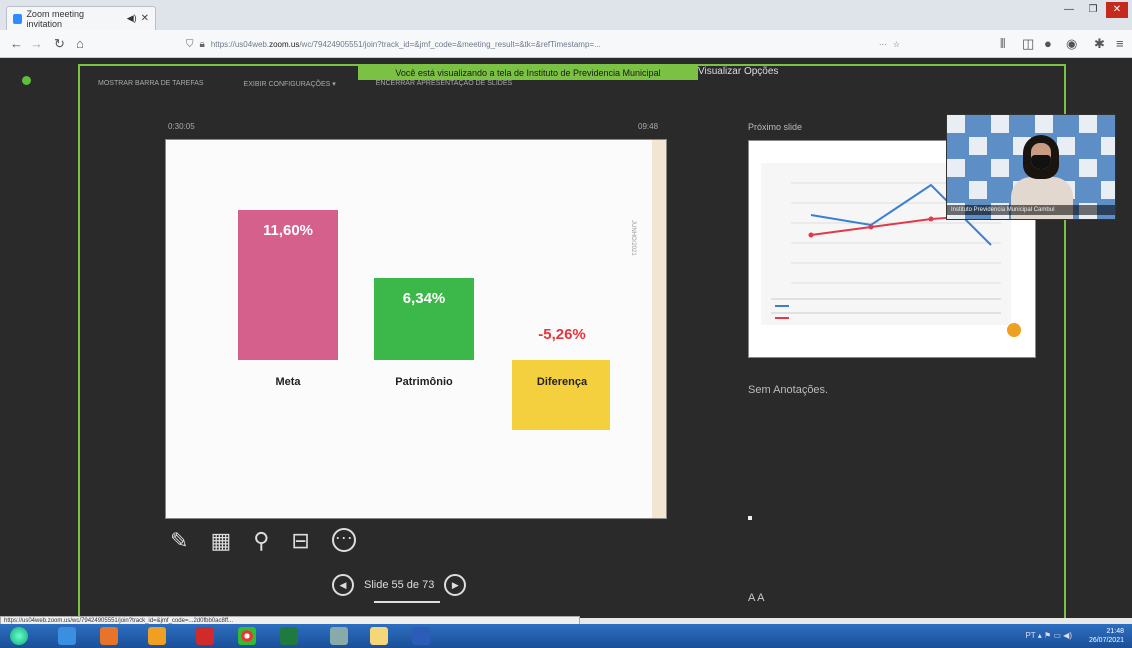  I want to click on pdf-reader-icon, so click(205, 636).